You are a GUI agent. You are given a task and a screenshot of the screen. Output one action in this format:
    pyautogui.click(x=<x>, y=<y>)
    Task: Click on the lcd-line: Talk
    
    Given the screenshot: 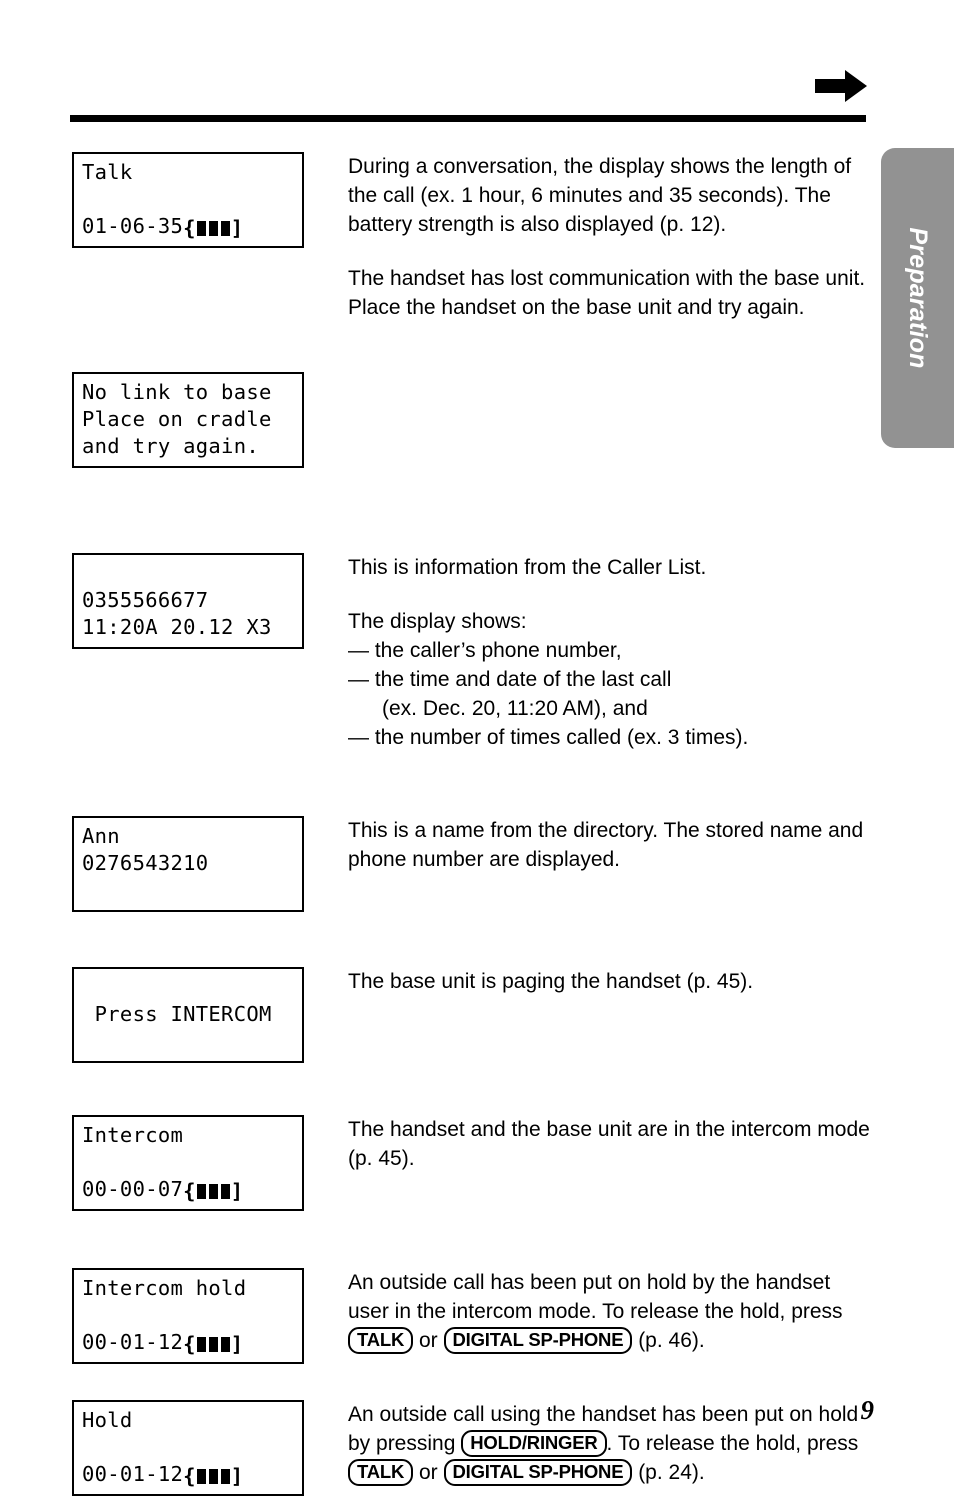 What is the action you would take?
    pyautogui.click(x=107, y=172)
    